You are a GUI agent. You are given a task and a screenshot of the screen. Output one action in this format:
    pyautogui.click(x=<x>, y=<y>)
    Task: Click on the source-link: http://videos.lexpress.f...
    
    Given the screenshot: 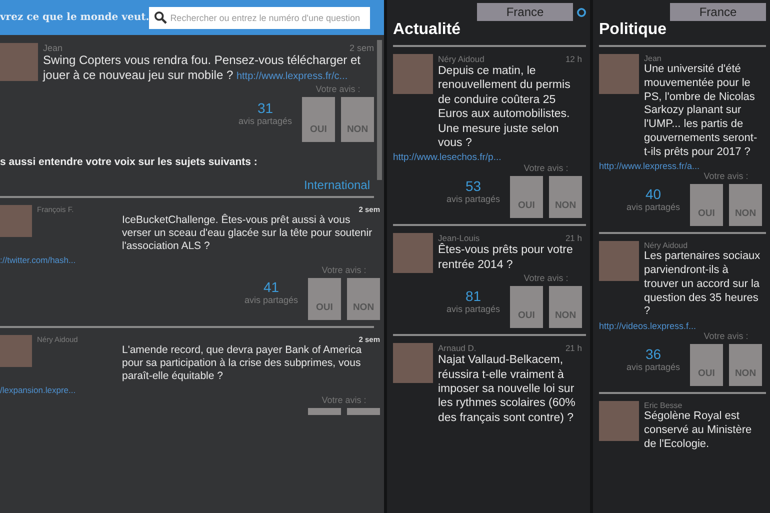 What is the action you would take?
    pyautogui.click(x=680, y=326)
    